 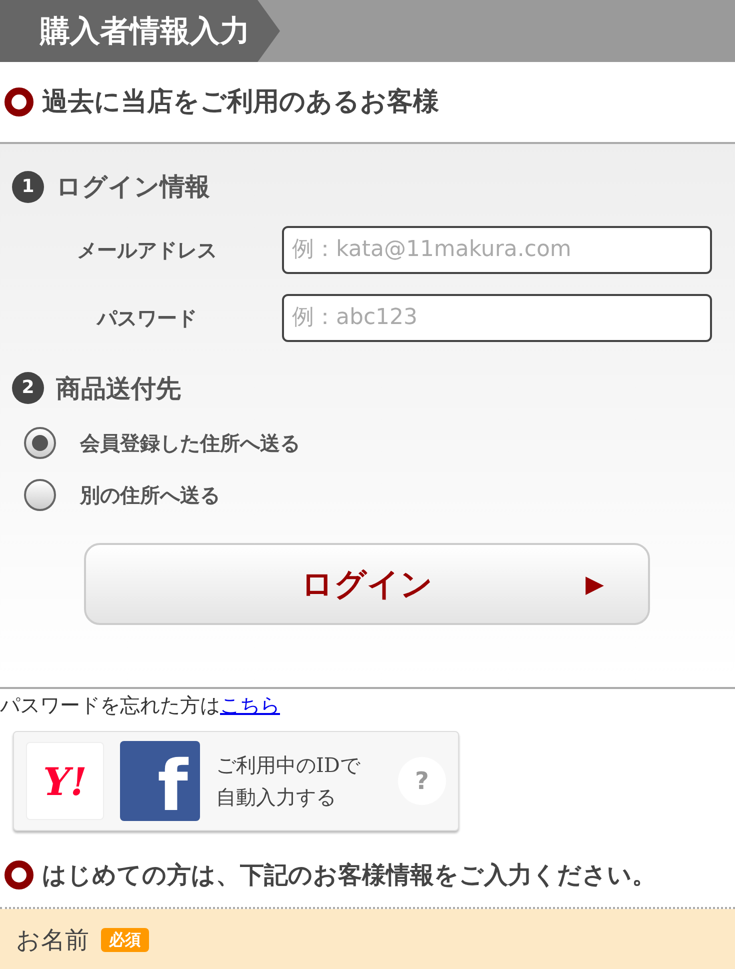 What do you see at coordinates (118, 388) in the screenshot?
I see `subsection-title: 商品送付先` at bounding box center [118, 388].